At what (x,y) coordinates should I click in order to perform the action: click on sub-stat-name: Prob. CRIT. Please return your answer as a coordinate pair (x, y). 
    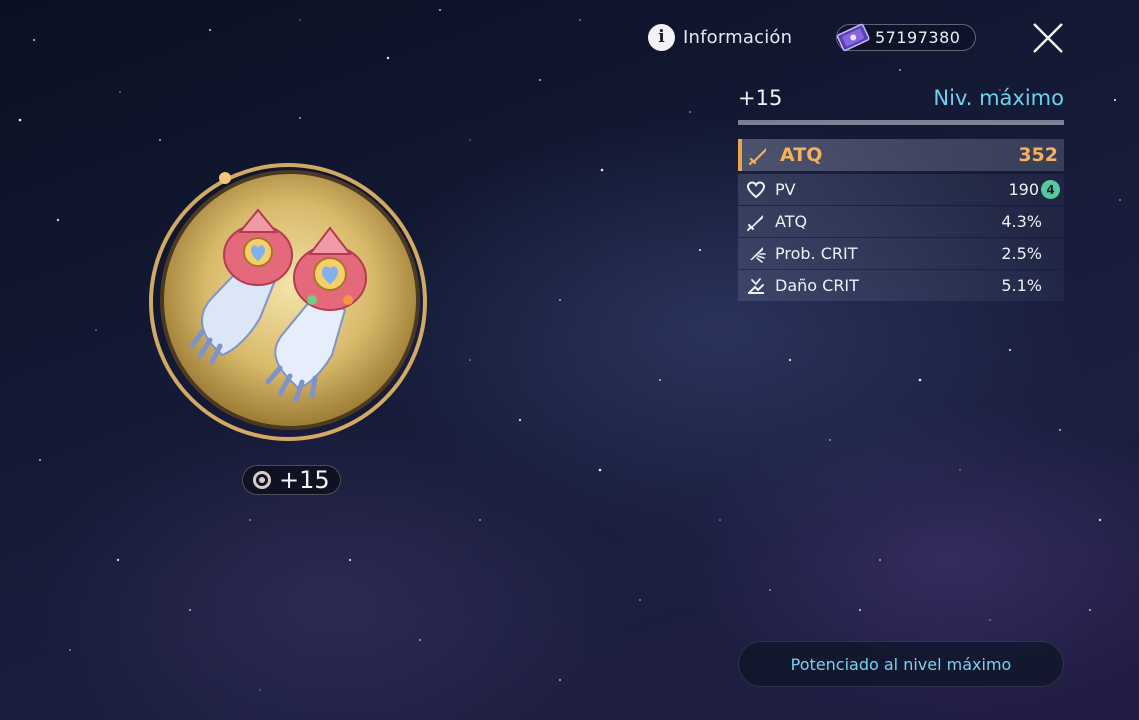
    Looking at the image, I should click on (816, 253).